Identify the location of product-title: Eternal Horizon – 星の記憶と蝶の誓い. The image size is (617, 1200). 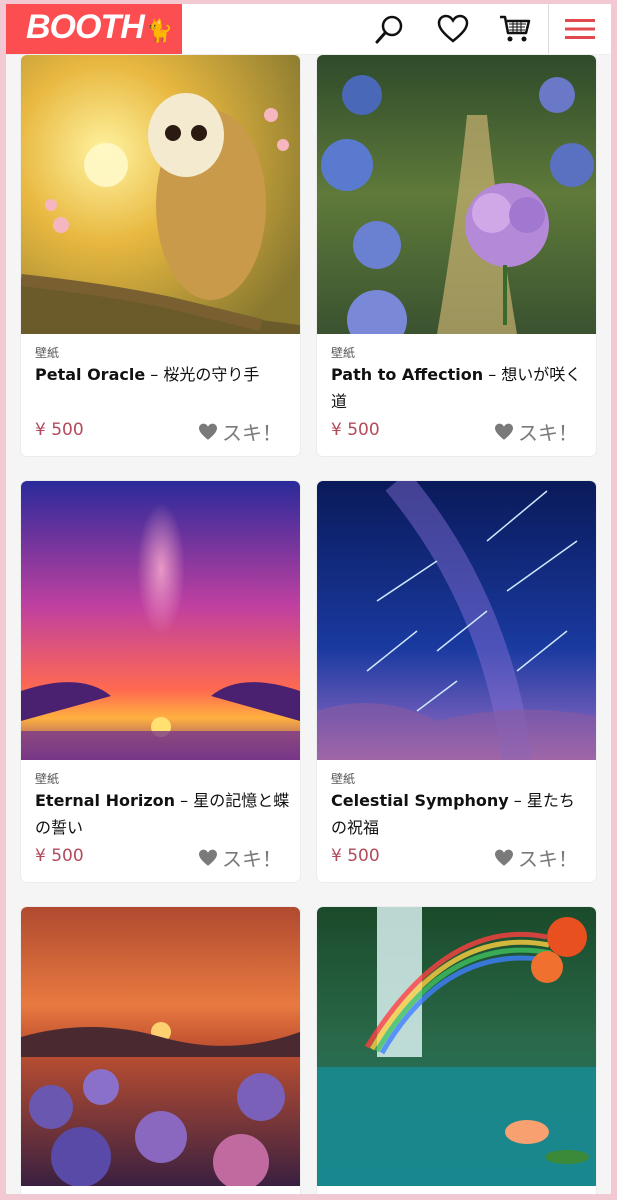
(162, 814).